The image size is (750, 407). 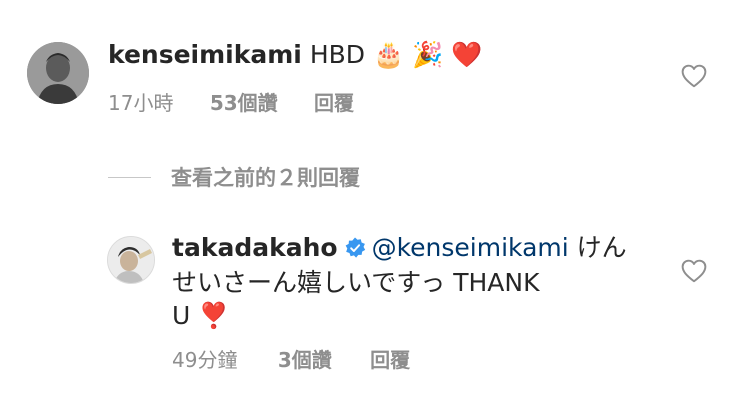 I want to click on comment-1-text: HBD, so click(x=337, y=54).